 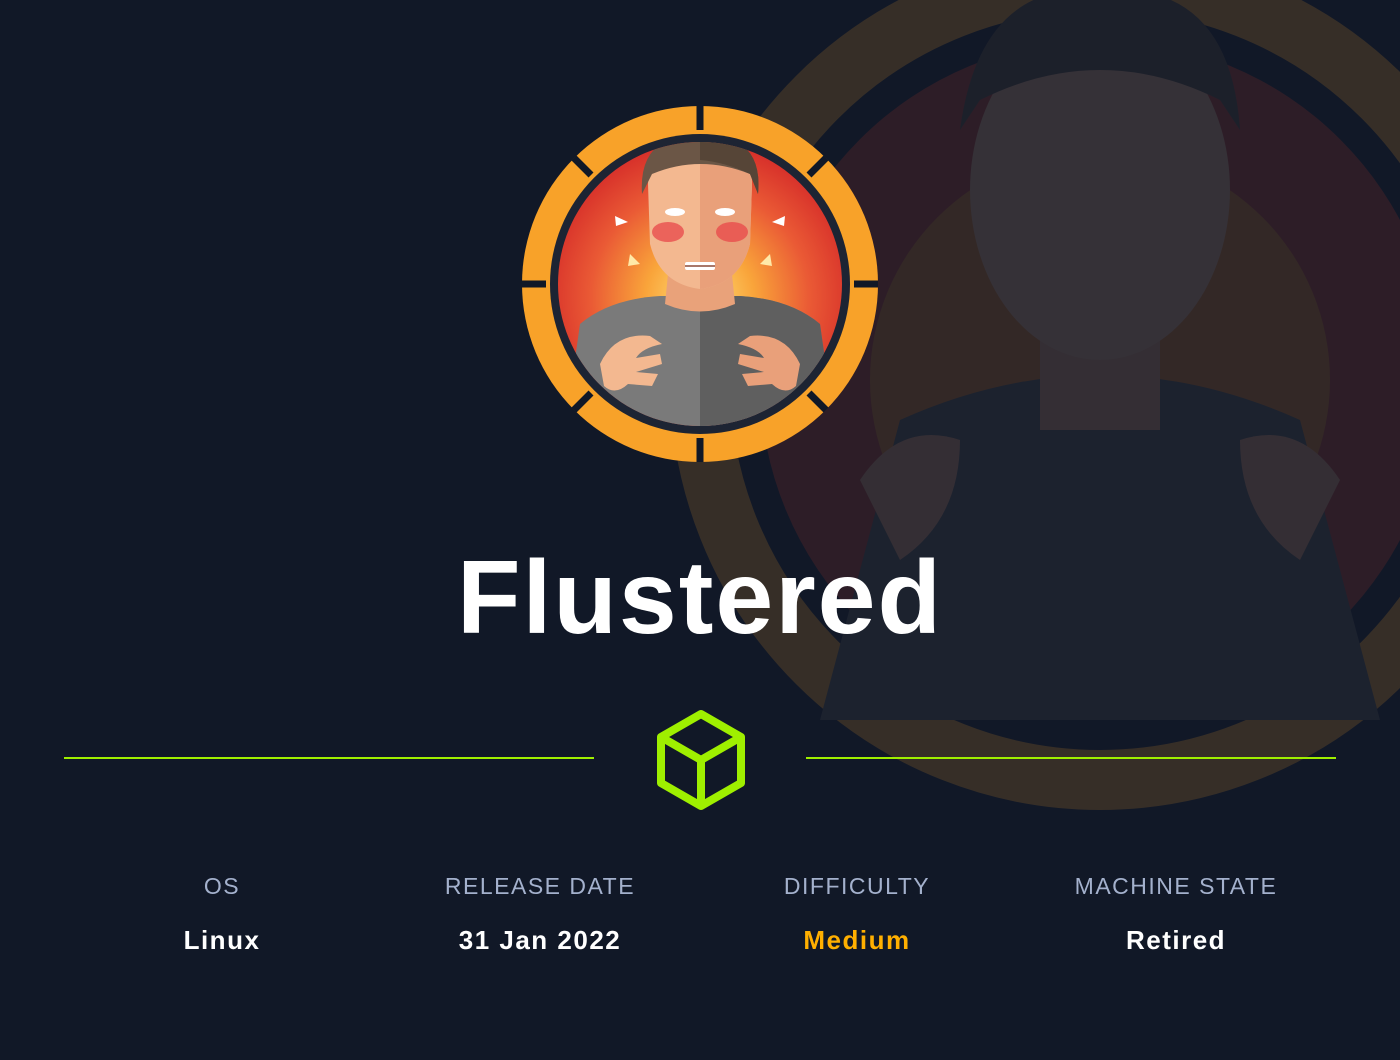 What do you see at coordinates (700, 598) in the screenshot?
I see `machine-name: Flustered` at bounding box center [700, 598].